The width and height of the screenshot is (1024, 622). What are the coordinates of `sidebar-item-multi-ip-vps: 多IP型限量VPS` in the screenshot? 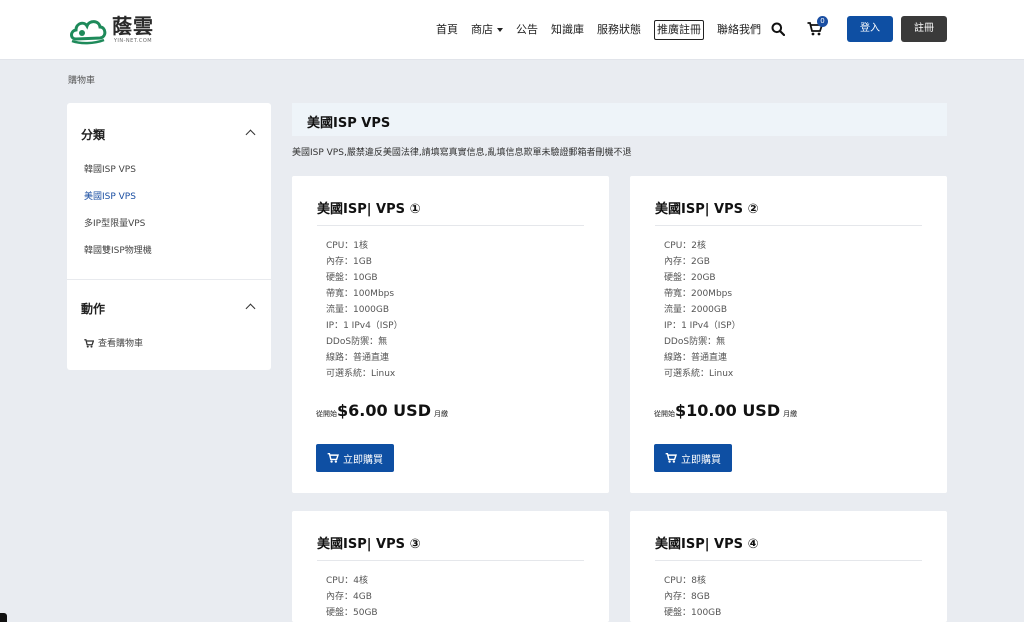 It's located at (114, 222).